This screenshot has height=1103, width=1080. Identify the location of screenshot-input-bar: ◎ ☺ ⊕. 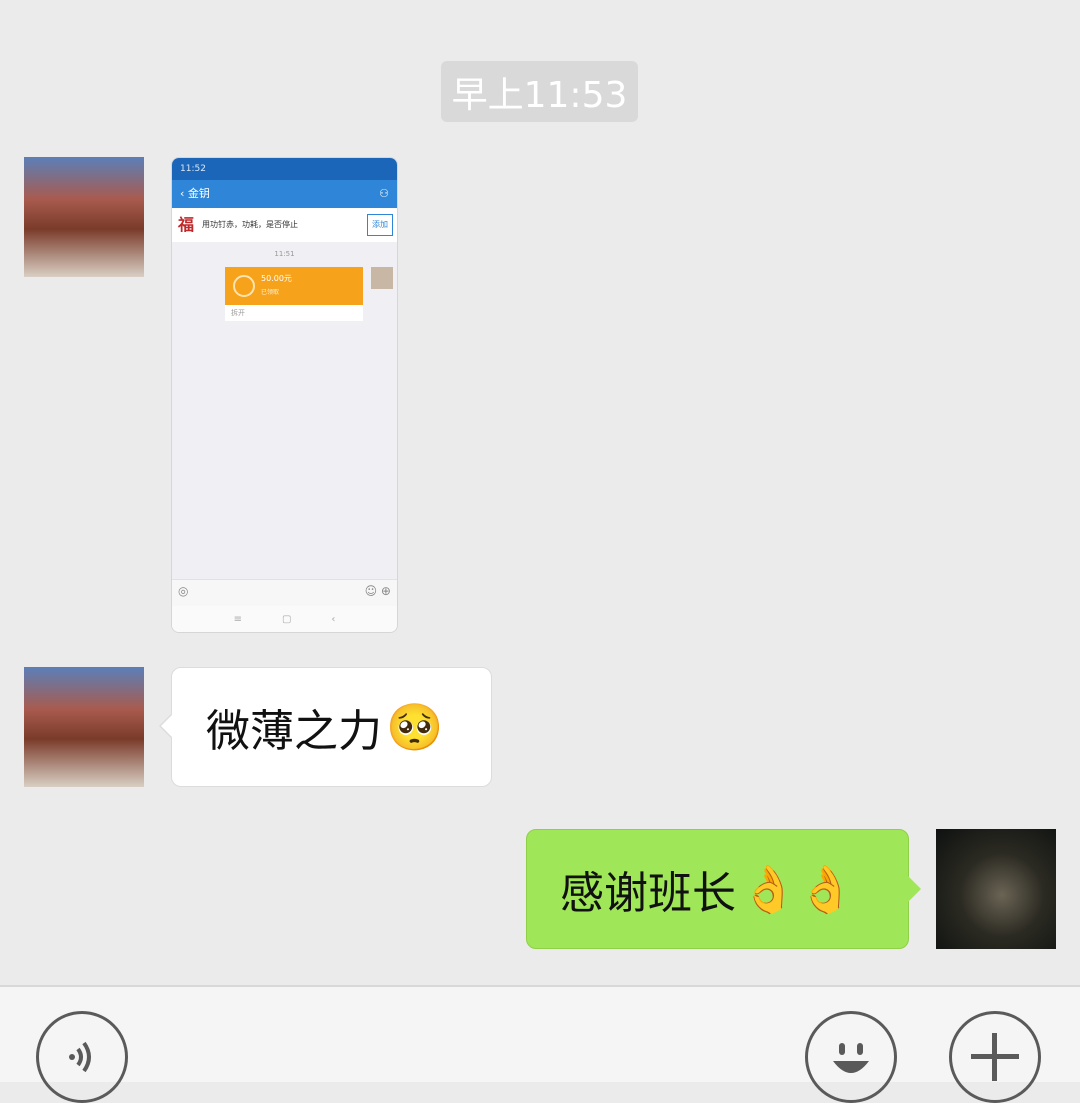
(284, 592).